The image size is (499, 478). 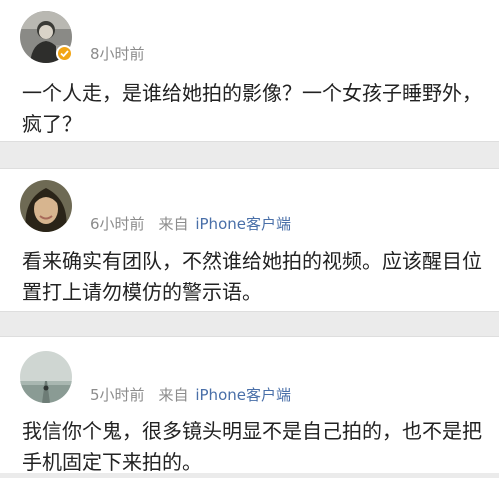 I want to click on comment-text: 我信你个鬼，很多镜头明显不是自己拍的，也不是把手机固定下来拍的。, so click(x=252, y=446).